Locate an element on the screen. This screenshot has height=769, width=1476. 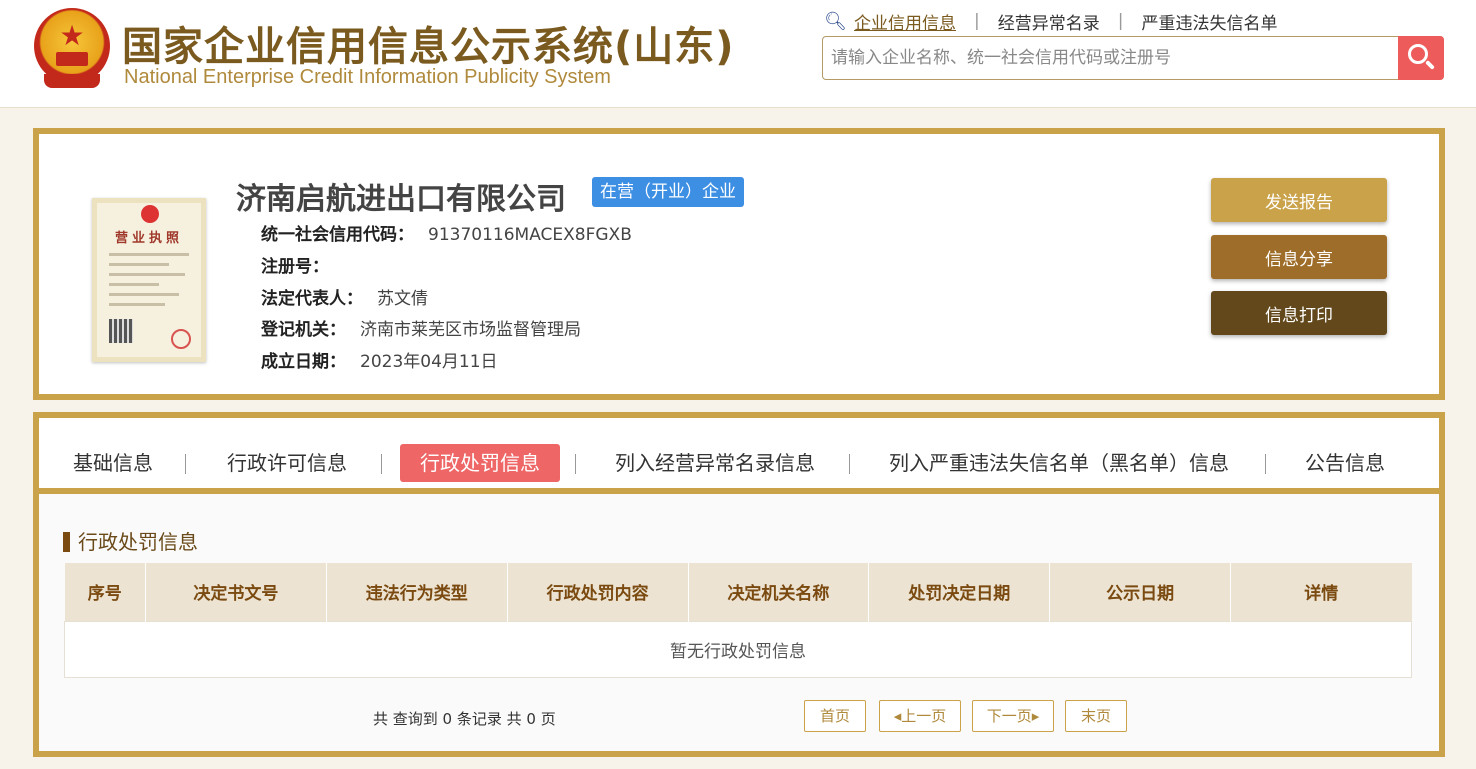
column-header: 决定书文号 is located at coordinates (236, 592).